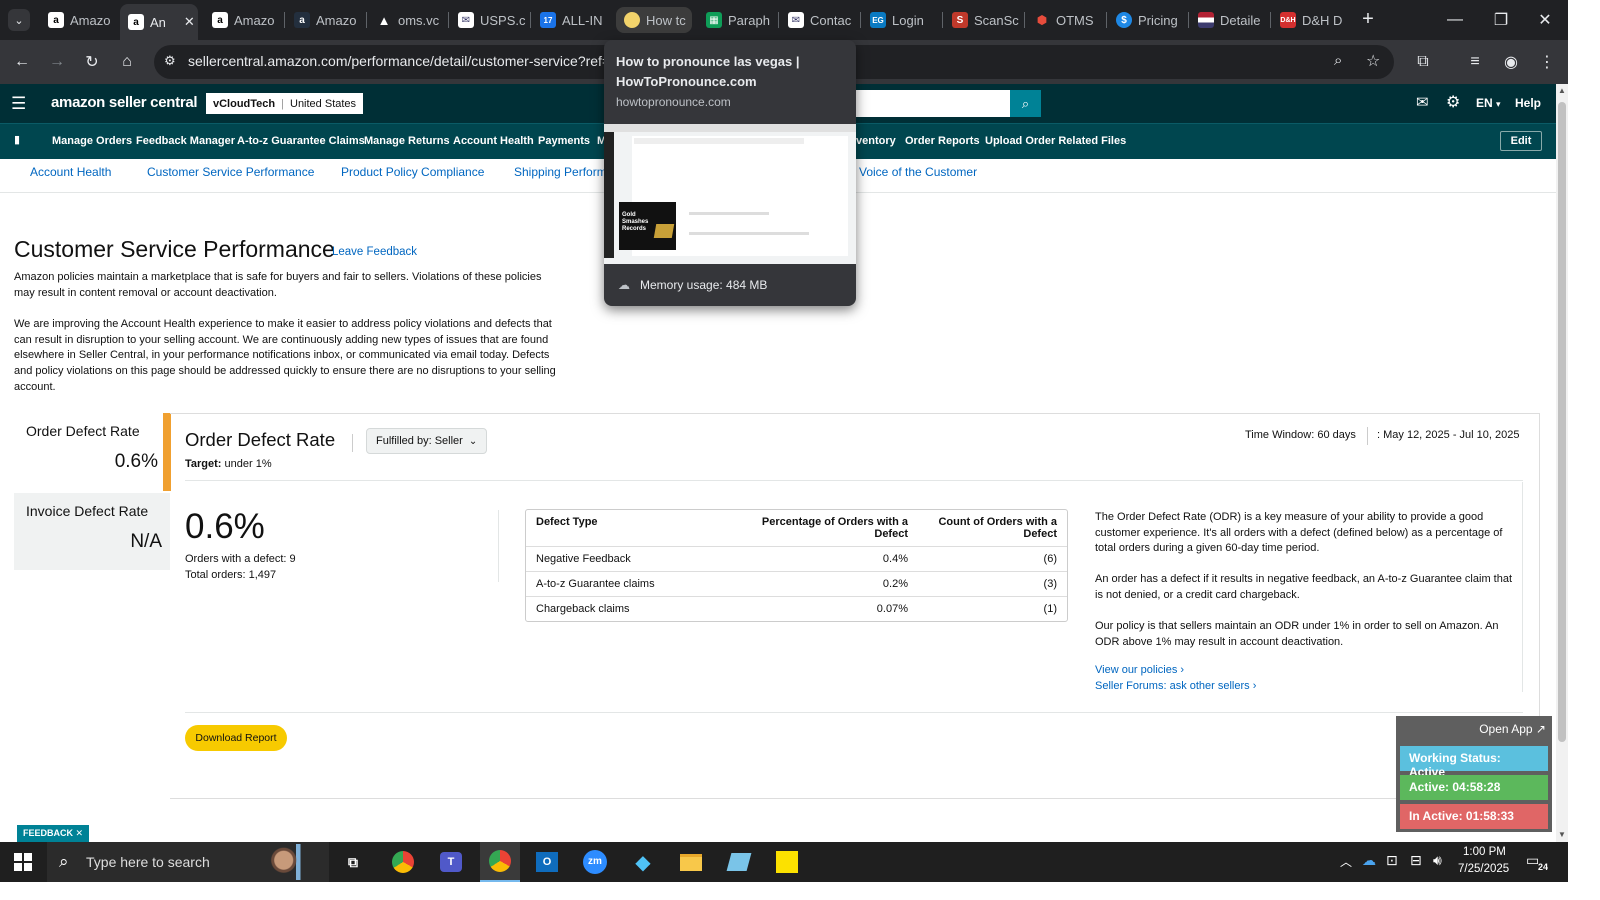 The image size is (1600, 900). I want to click on odr-big-value: 0.6%, so click(225, 526).